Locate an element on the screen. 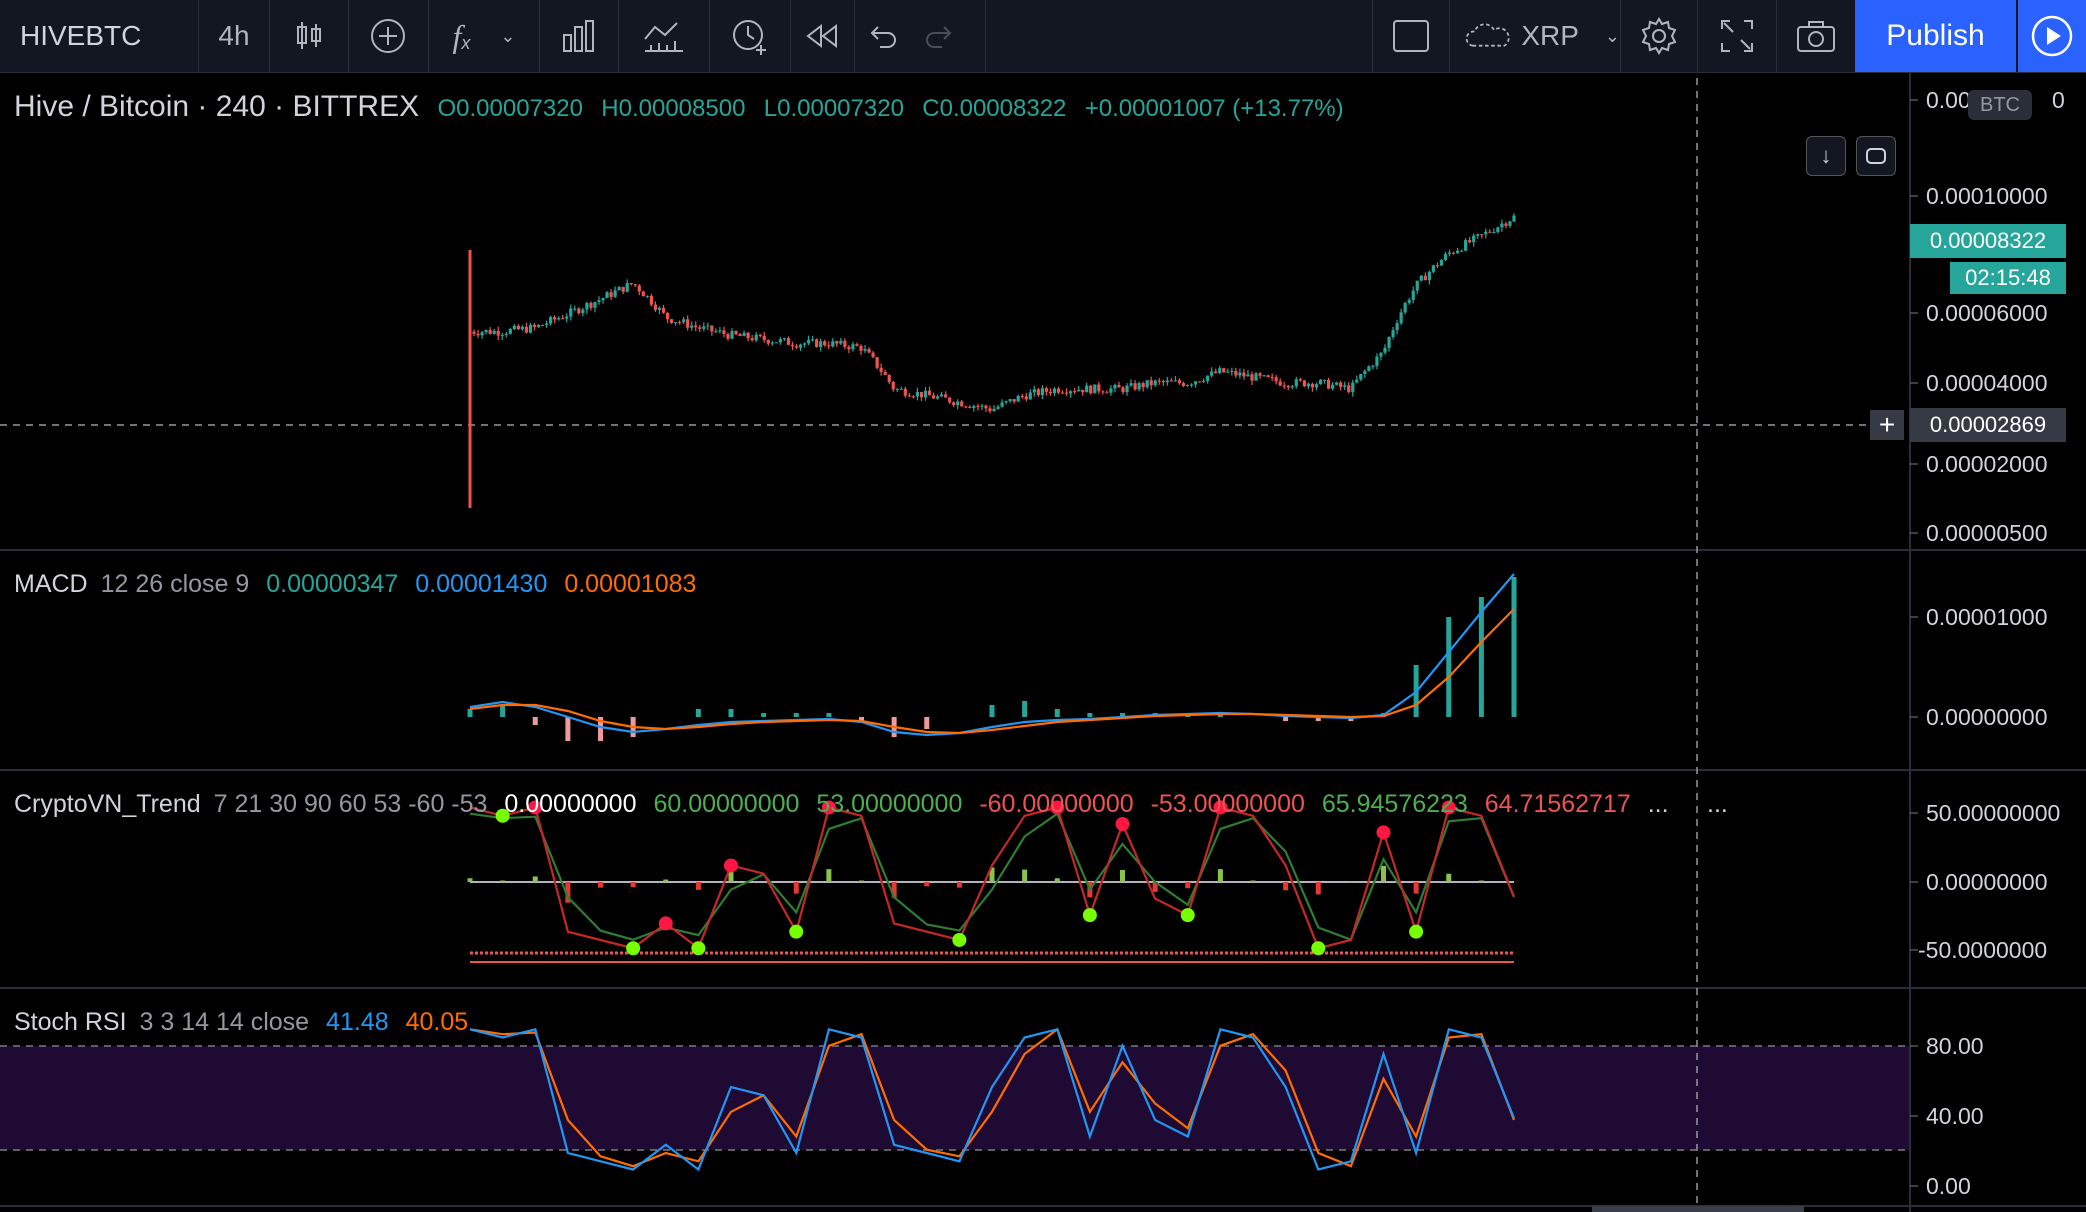 The image size is (2086, 1212). scroll-down-icon: ↓ is located at coordinates (1826, 156).